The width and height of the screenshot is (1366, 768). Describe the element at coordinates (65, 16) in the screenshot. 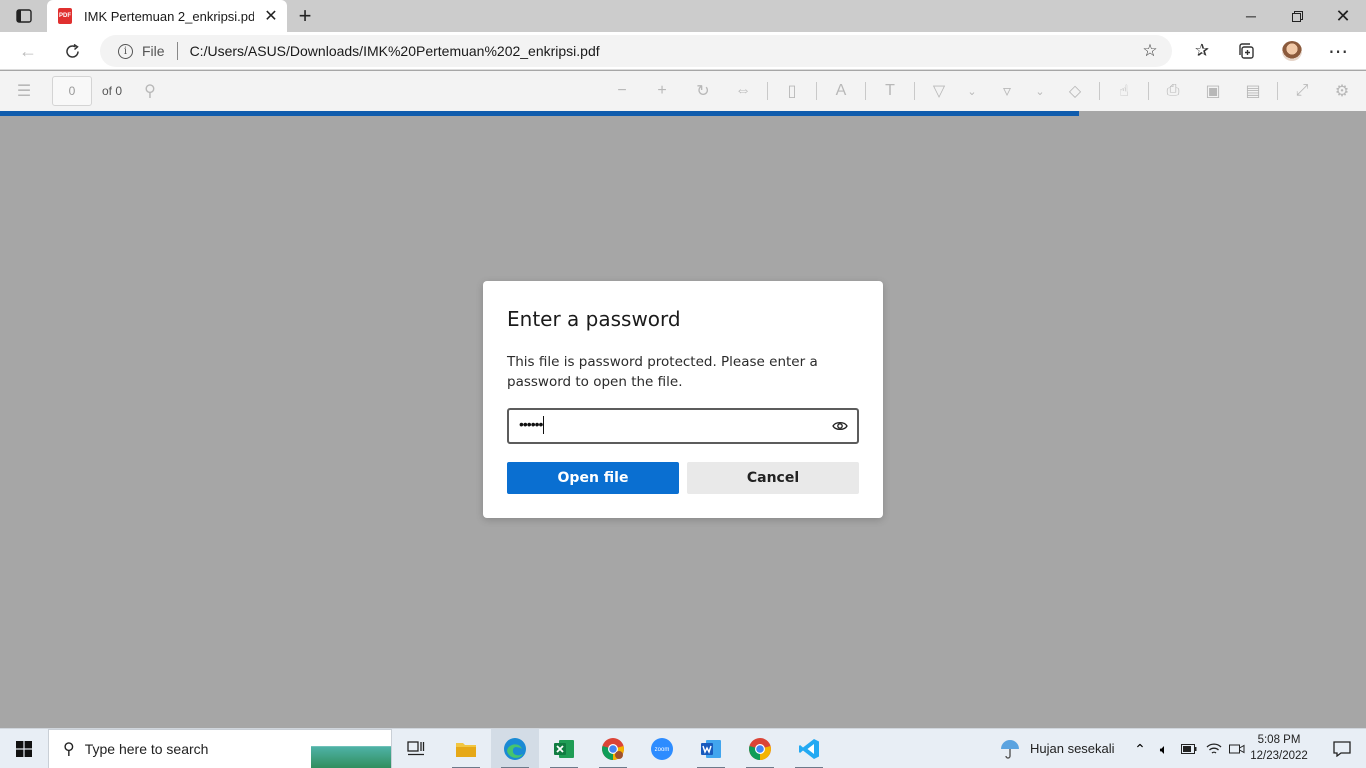

I see `pdf-file-icon: PDF` at that location.